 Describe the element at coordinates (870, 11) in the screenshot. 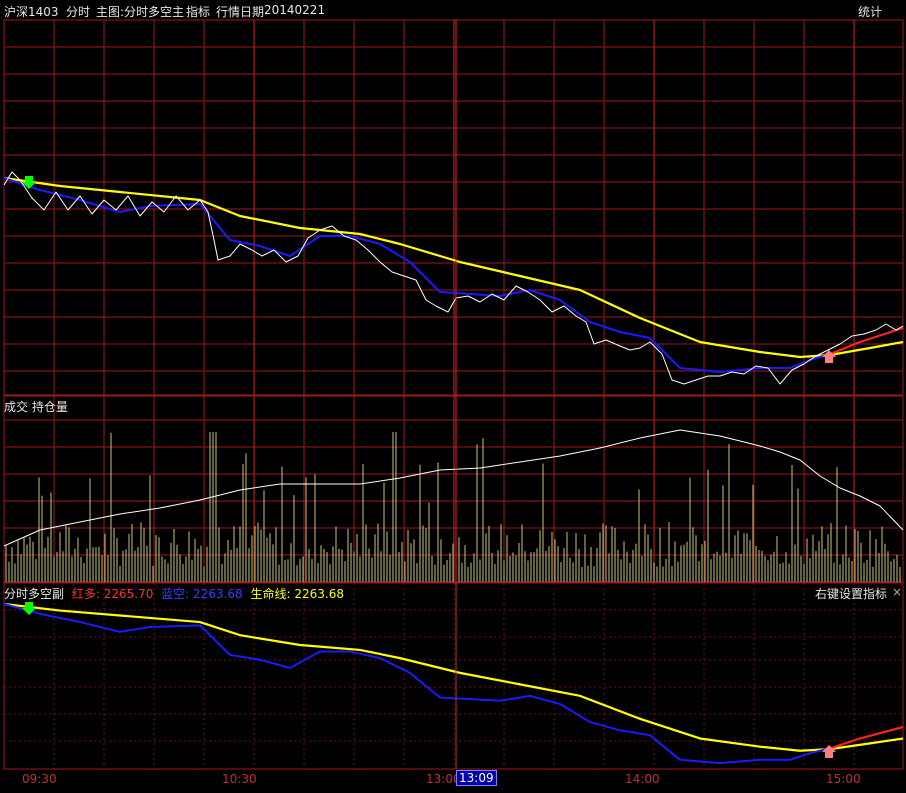

I see `stats-button: 统计` at that location.